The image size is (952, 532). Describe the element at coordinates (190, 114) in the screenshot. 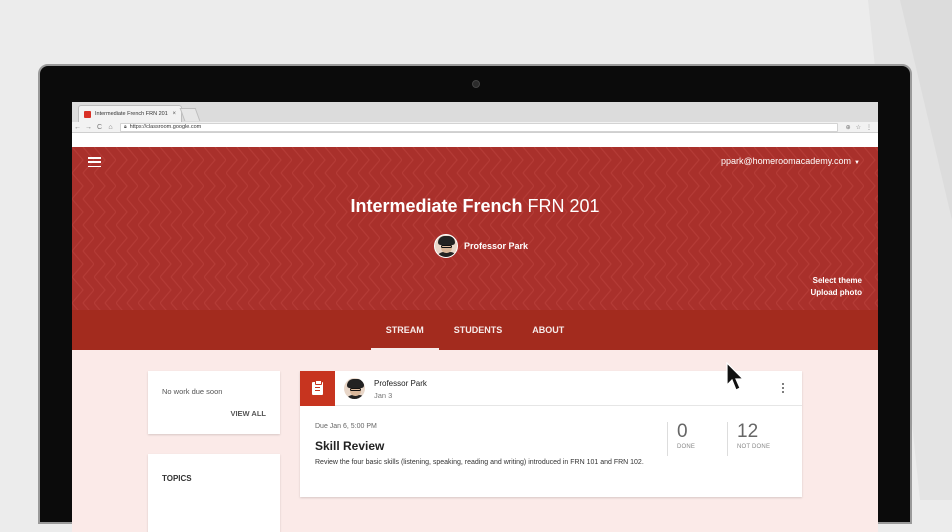

I see `new-tab-button` at that location.